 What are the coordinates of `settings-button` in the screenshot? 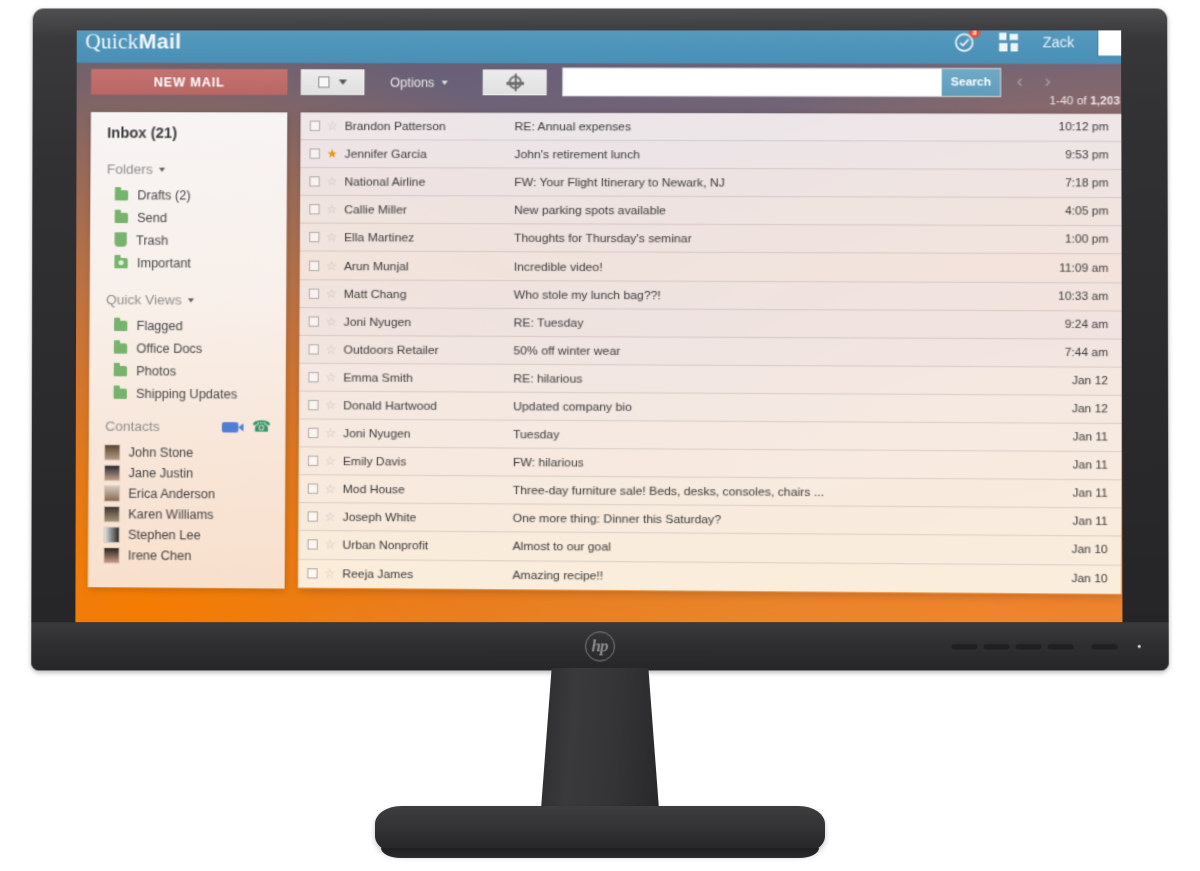 It's located at (514, 82).